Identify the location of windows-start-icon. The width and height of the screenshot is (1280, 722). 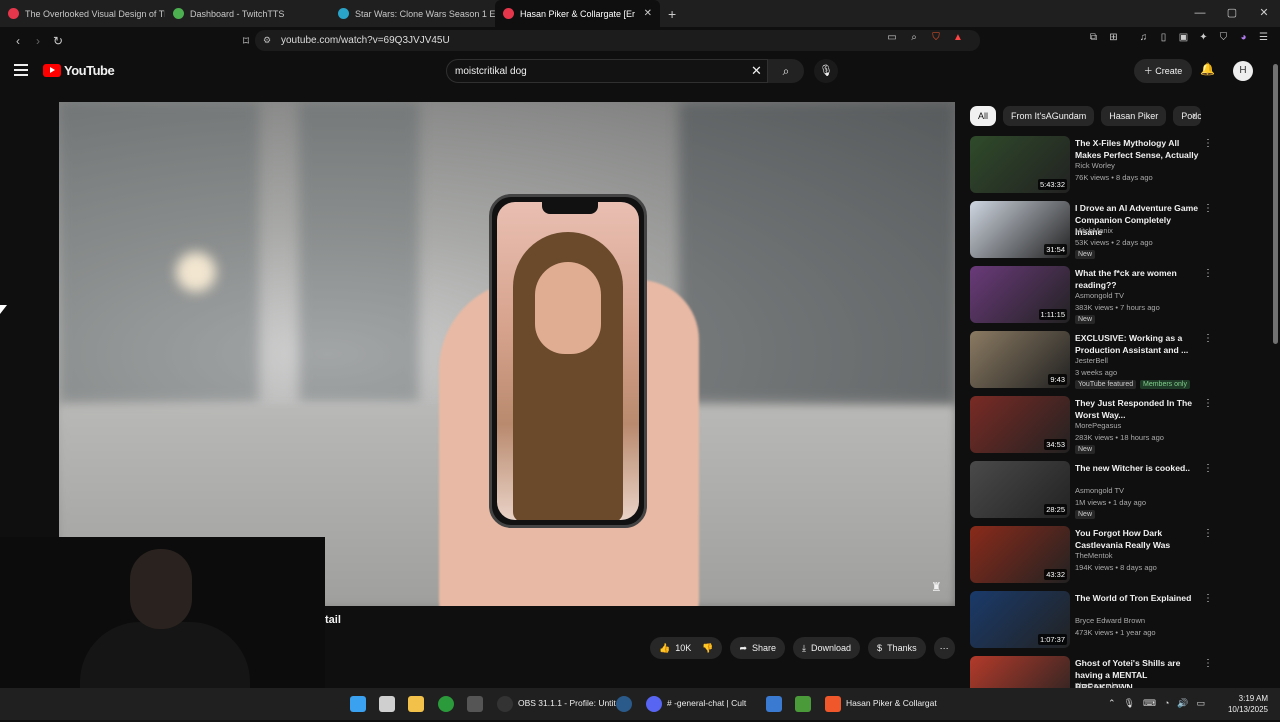
(358, 704).